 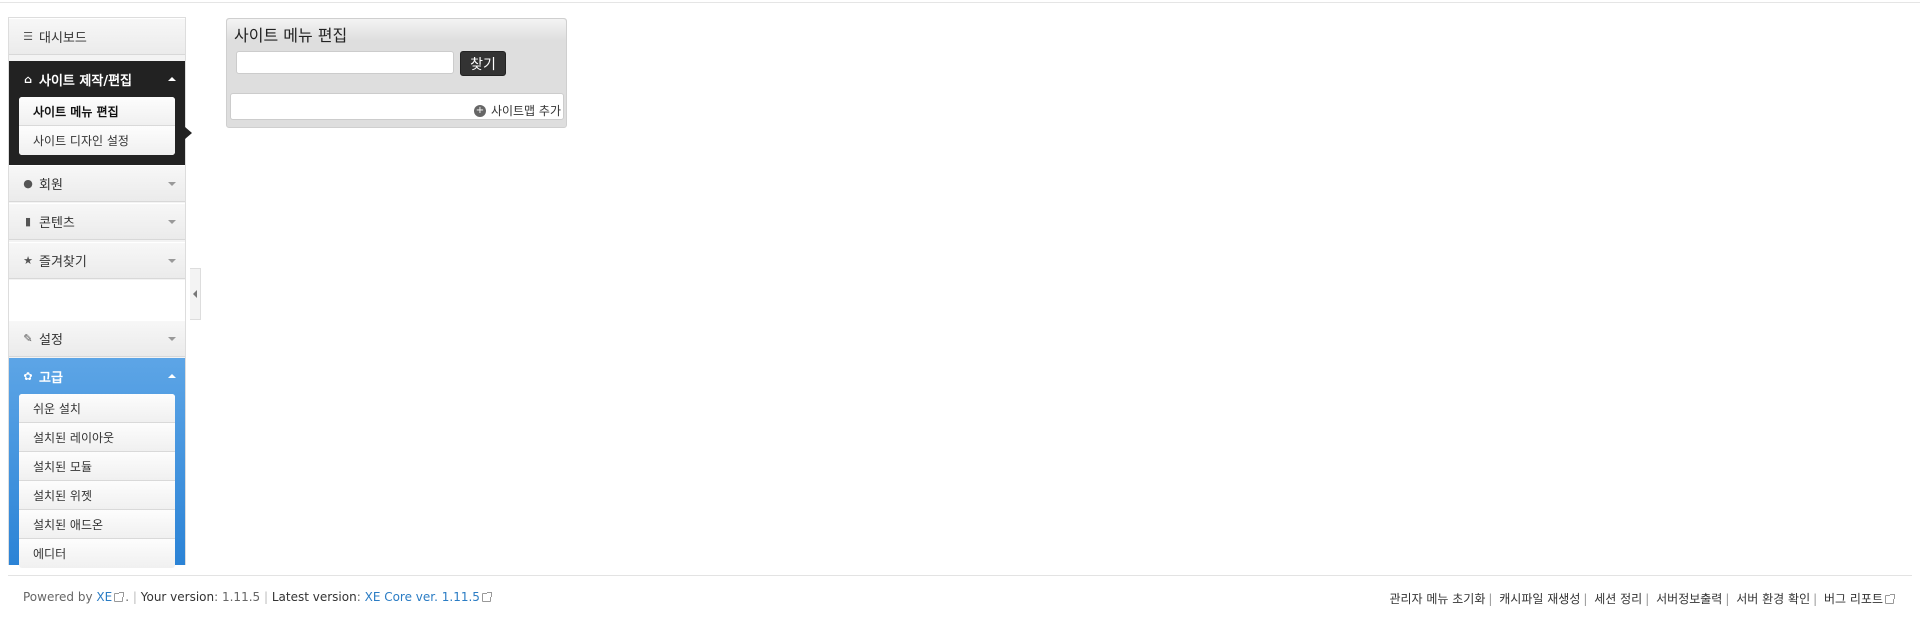 What do you see at coordinates (1539, 599) in the screenshot?
I see `regenerate-cache-link: 캐시파일 재생성` at bounding box center [1539, 599].